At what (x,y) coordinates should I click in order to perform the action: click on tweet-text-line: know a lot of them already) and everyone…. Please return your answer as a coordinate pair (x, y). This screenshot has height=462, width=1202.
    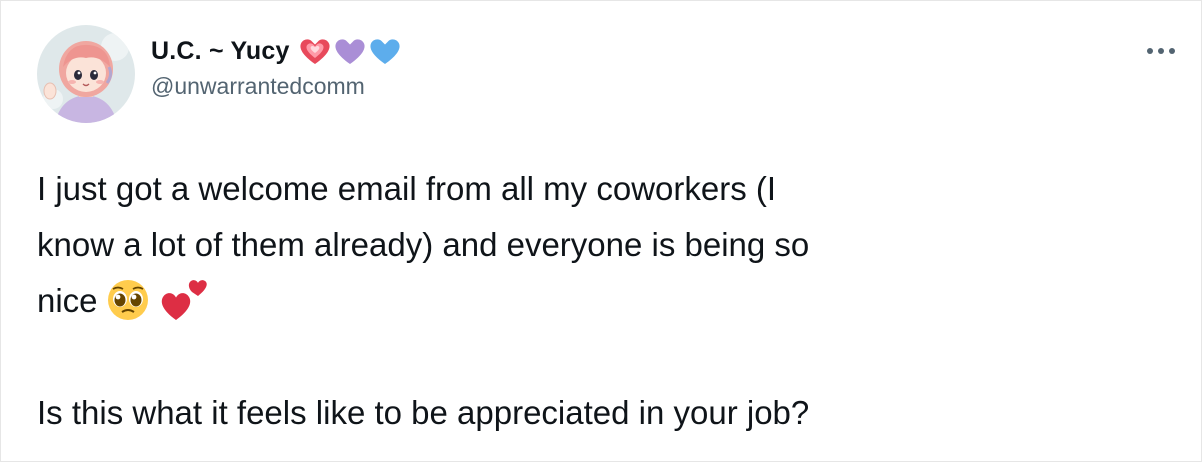
    Looking at the image, I should click on (423, 244).